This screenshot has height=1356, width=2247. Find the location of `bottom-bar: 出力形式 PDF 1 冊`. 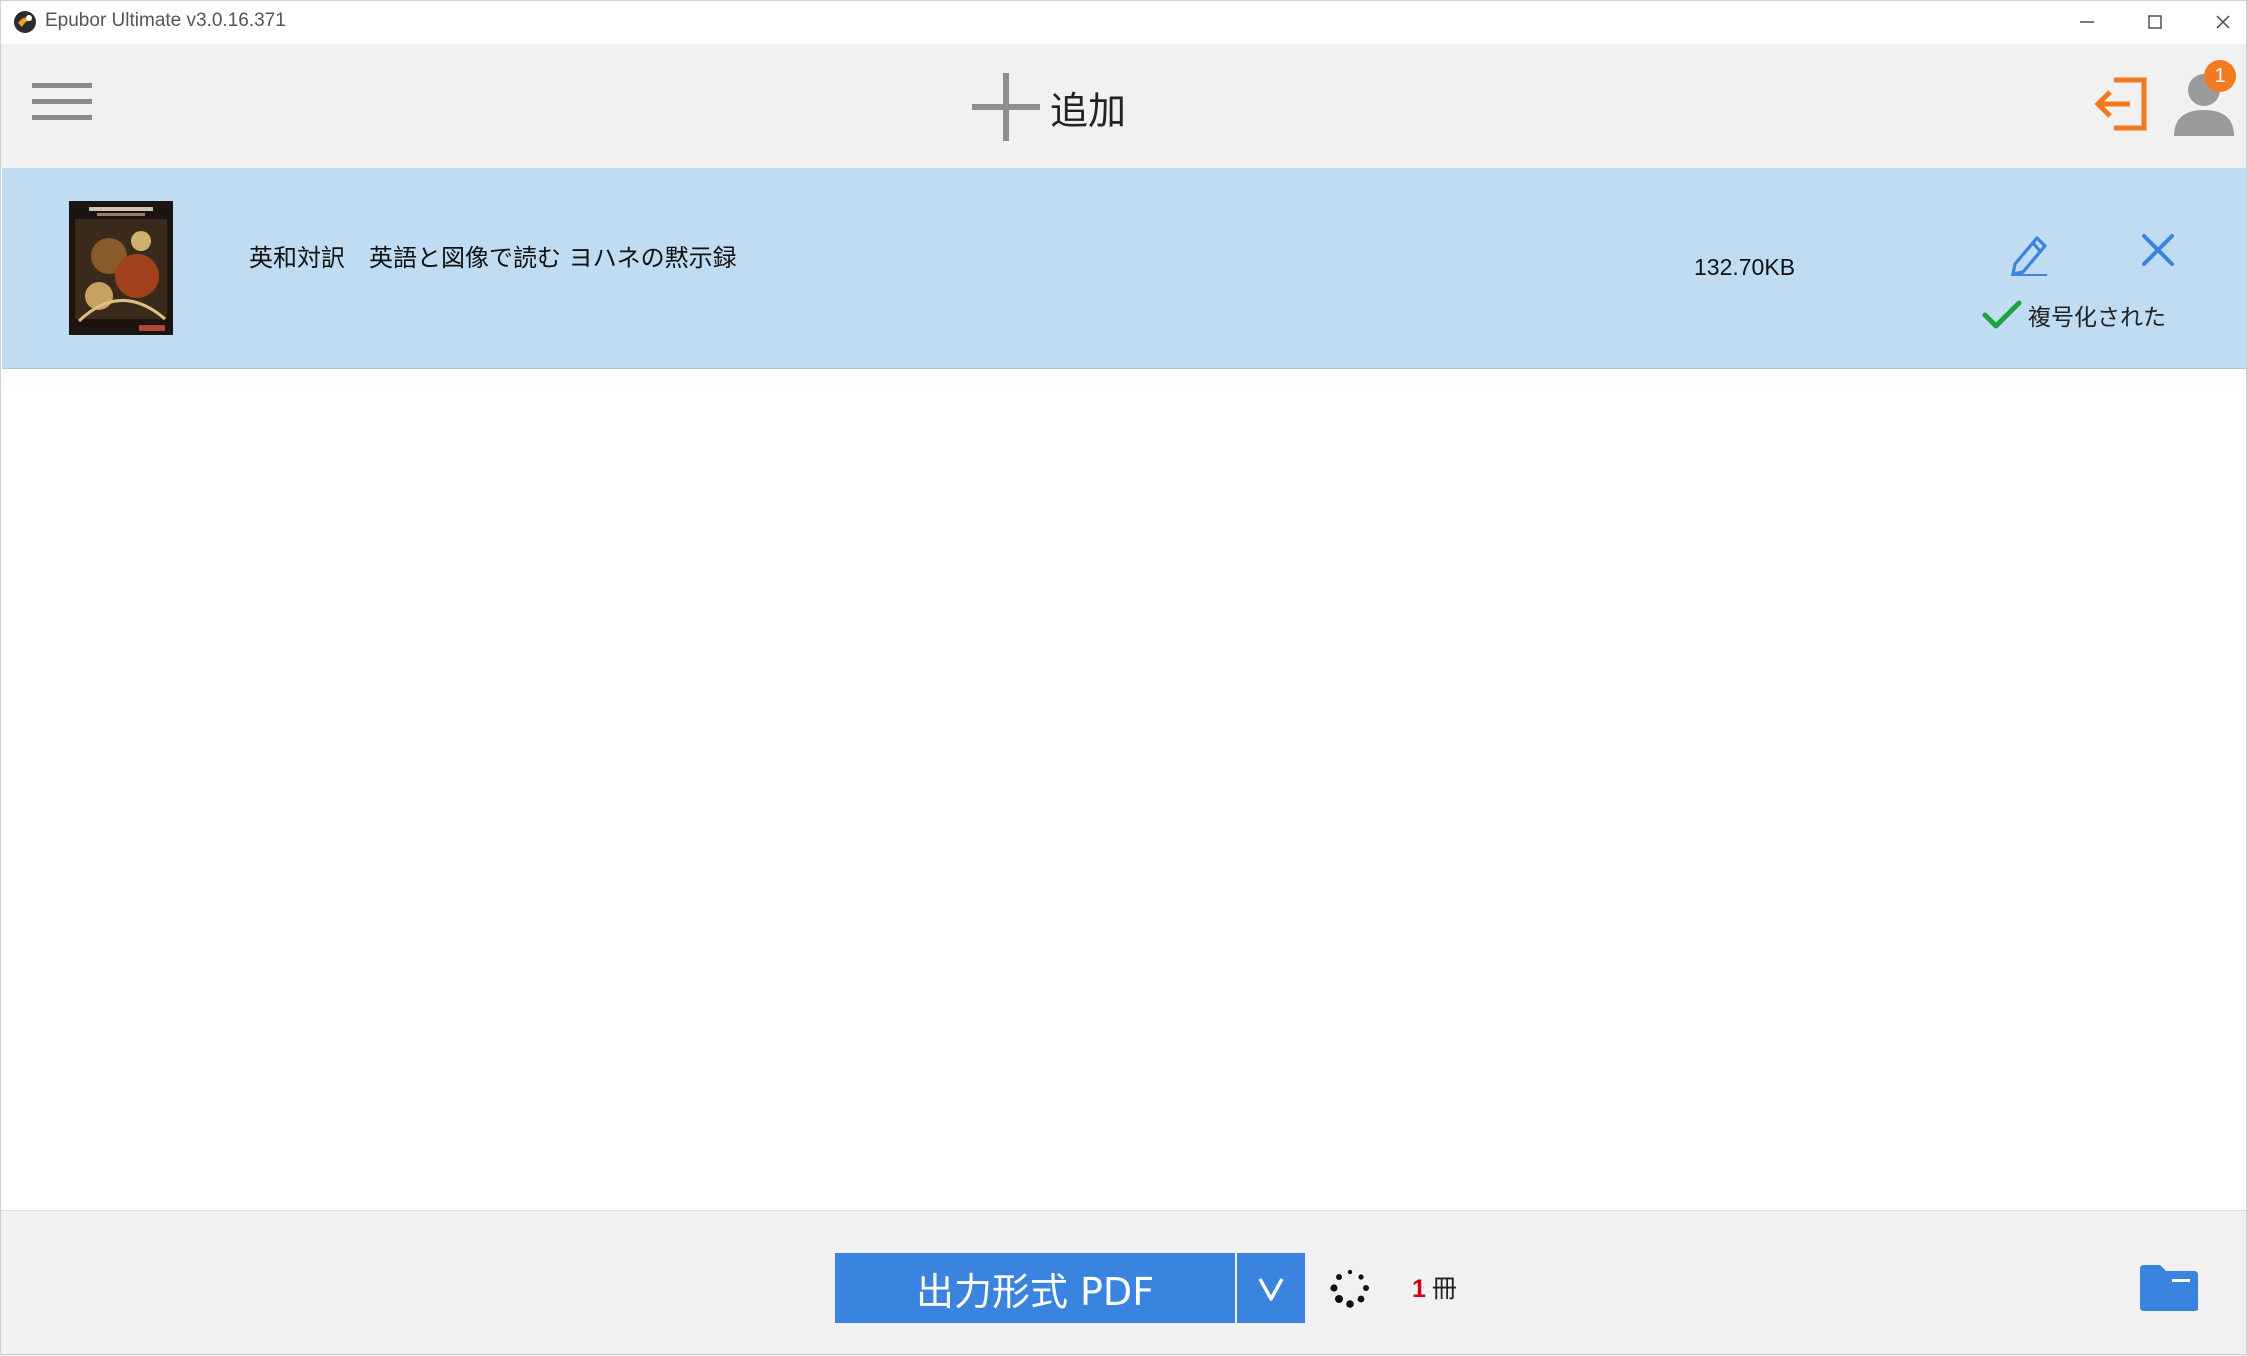

bottom-bar: 出力形式 PDF 1 冊 is located at coordinates (1123, 1283).